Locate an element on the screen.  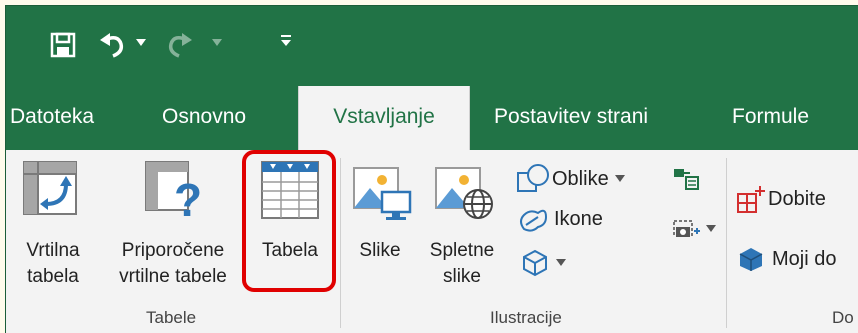
smartart-button is located at coordinates (686, 179).